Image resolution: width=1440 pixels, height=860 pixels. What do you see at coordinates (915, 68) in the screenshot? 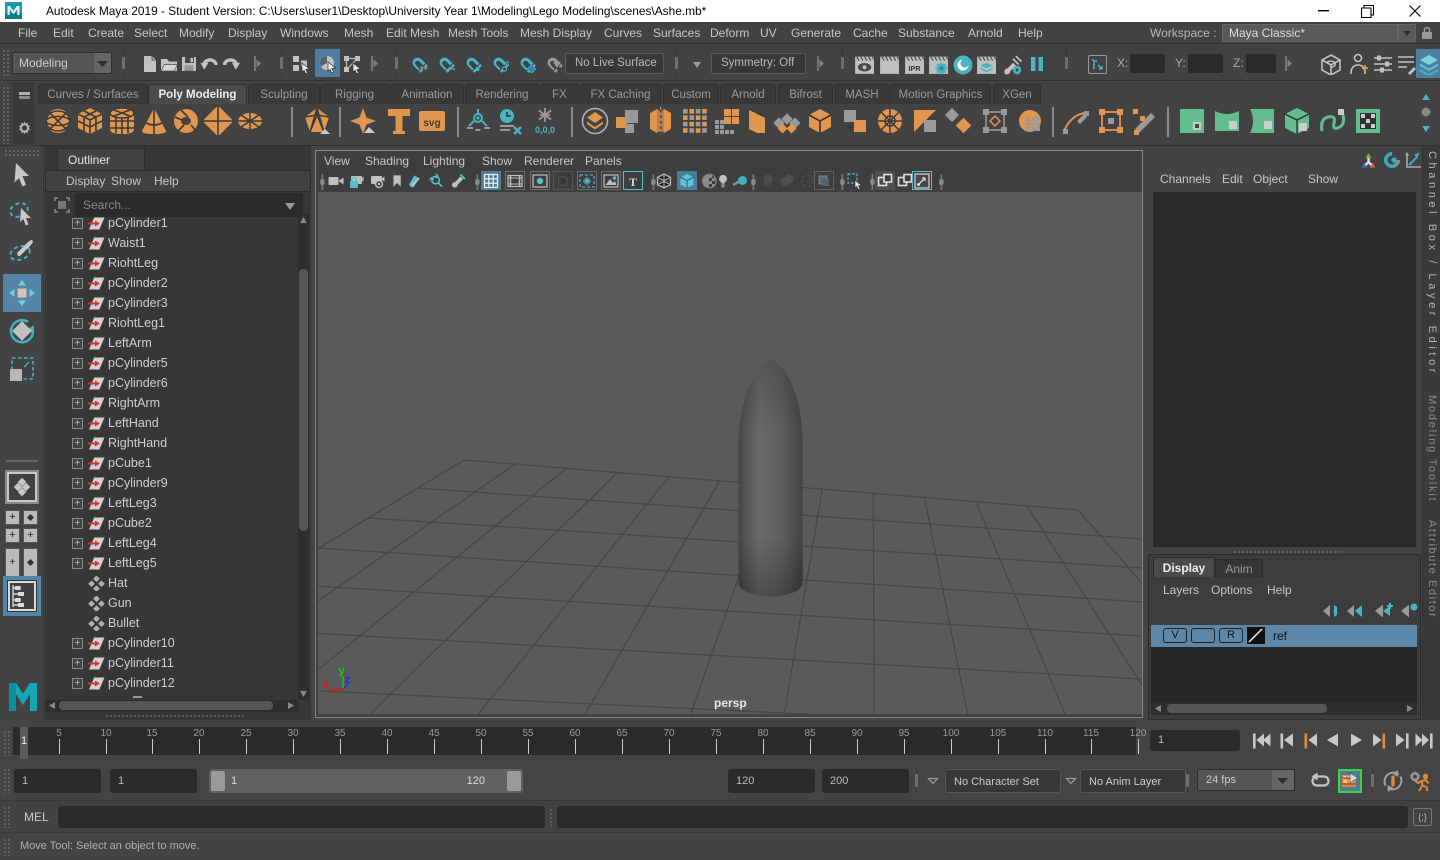
I see `svg-text: IPR` at bounding box center [915, 68].